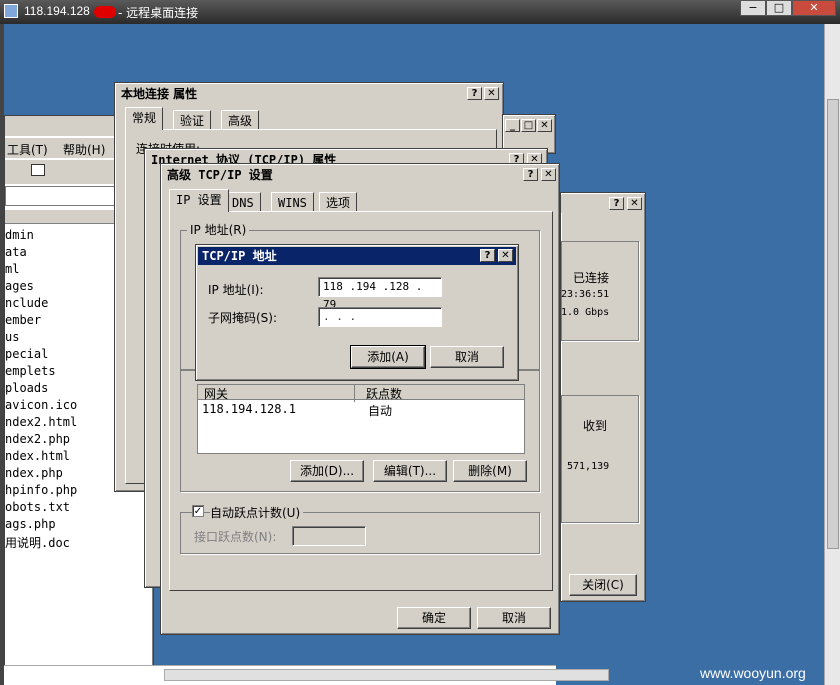 The image size is (840, 685). I want to click on rdp-icon, so click(11, 11).